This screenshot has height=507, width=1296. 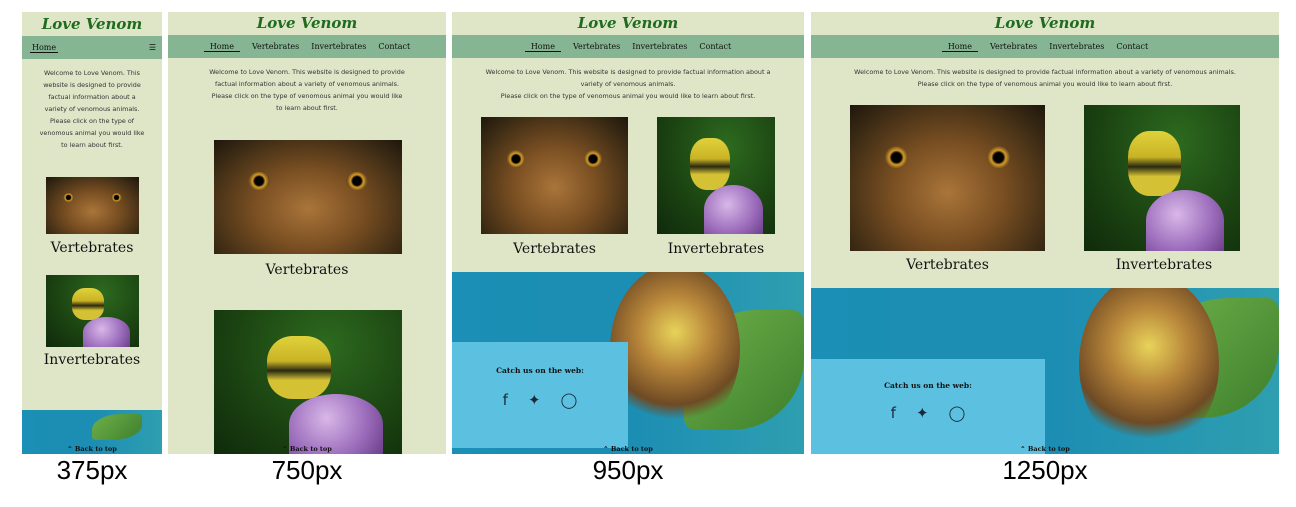 I want to click on breakpoint-label-1250: 1250px, so click(x=1045, y=470).